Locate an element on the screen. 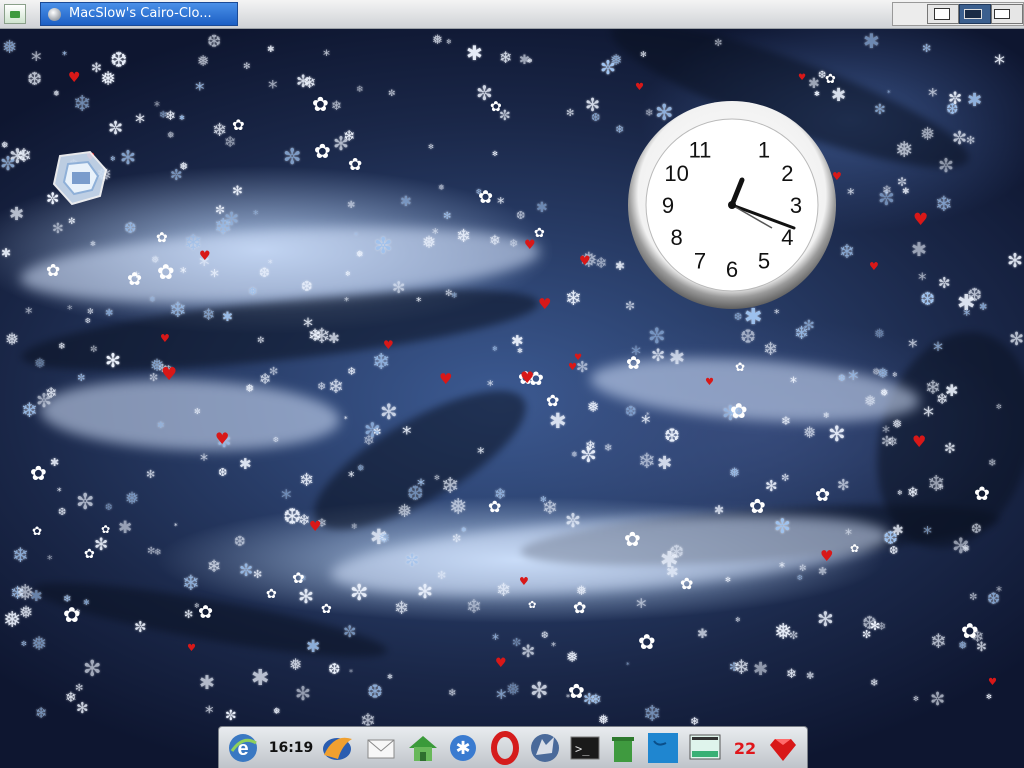 Image resolution: width=1024 pixels, height=768 pixels. workspace-pager is located at coordinates (958, 14).